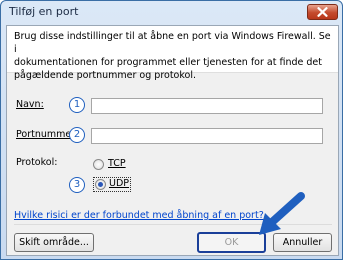  What do you see at coordinates (98, 164) in the screenshot?
I see `tcp-radio` at bounding box center [98, 164].